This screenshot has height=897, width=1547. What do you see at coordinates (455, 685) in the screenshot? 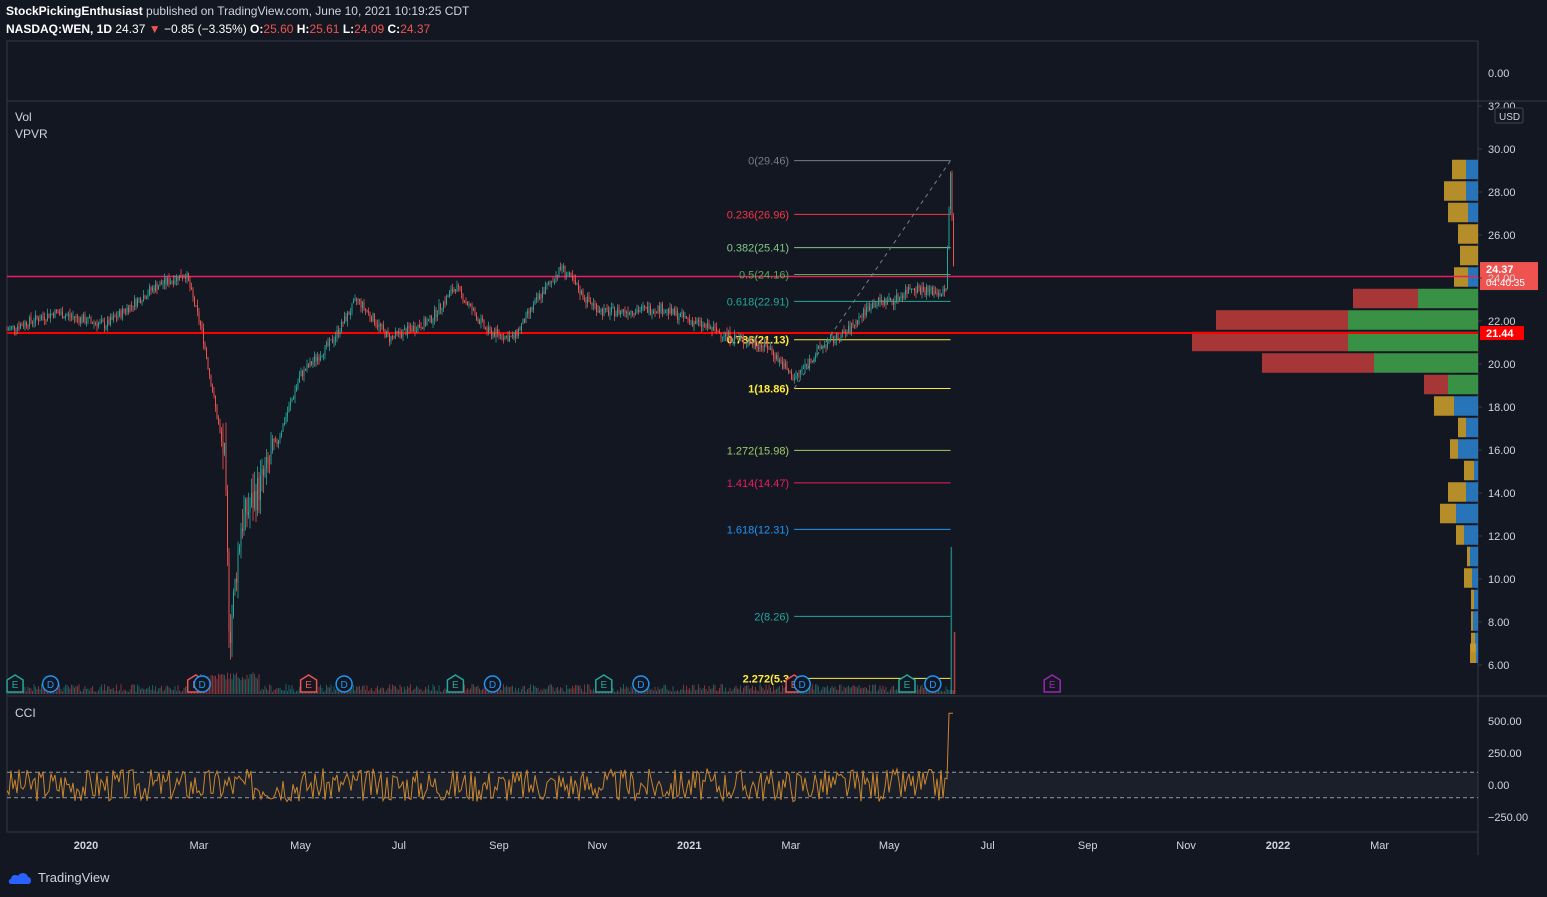
I see `event-marker-label: E` at bounding box center [455, 685].